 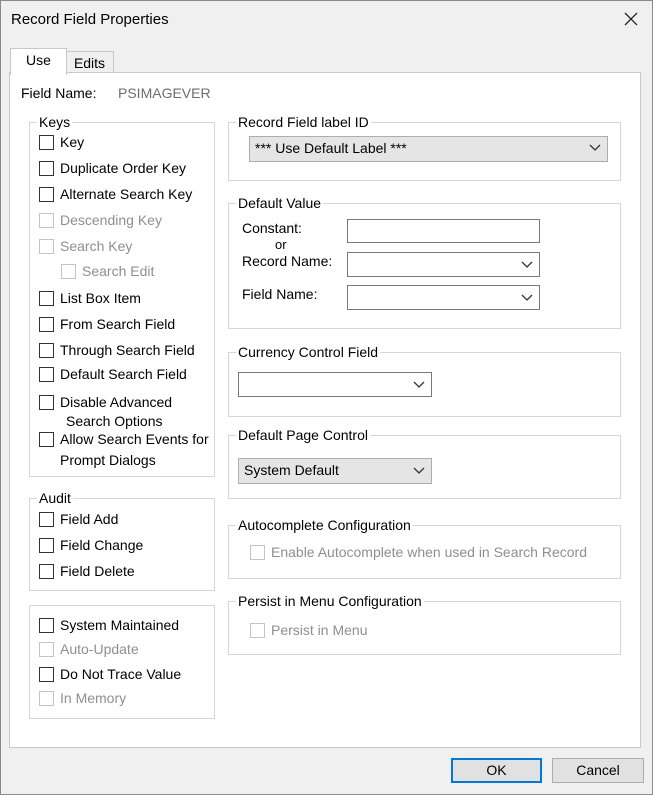 I want to click on in-memory-checkbox: In Memory, so click(x=82, y=698).